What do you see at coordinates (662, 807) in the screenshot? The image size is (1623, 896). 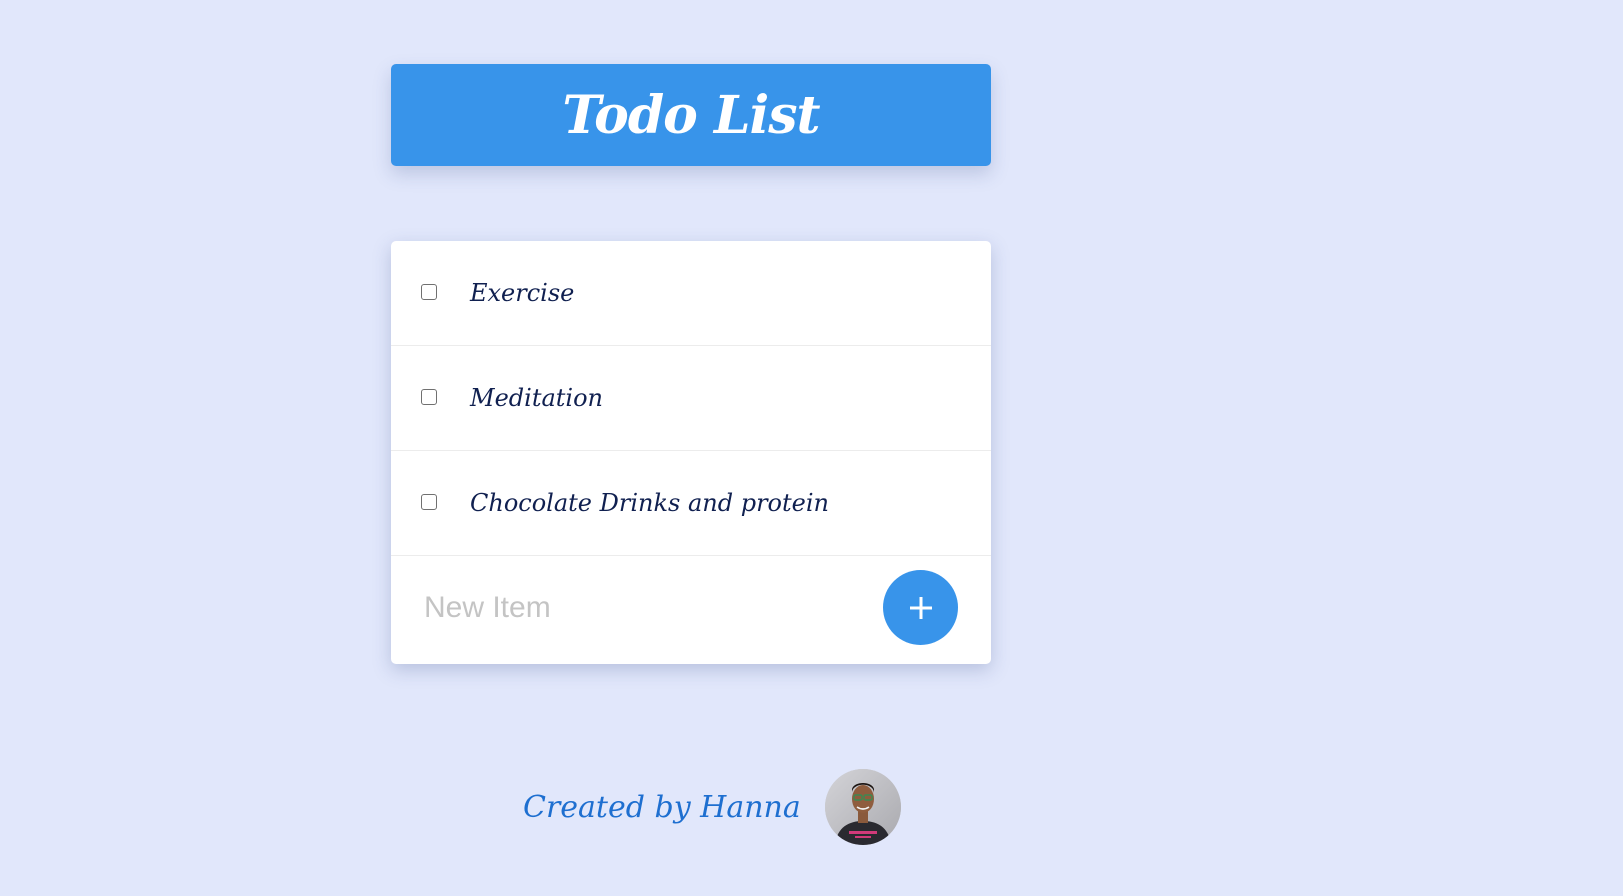 I see `created-by-text: Created by Hanna` at bounding box center [662, 807].